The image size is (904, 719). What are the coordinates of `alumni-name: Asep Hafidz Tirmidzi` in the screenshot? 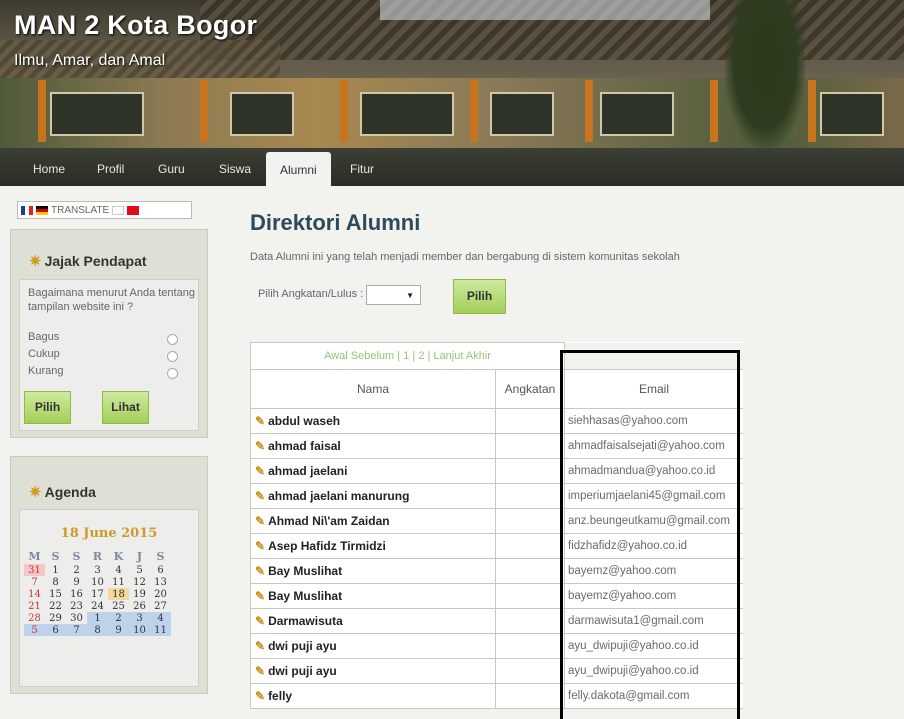 It's located at (327, 546).